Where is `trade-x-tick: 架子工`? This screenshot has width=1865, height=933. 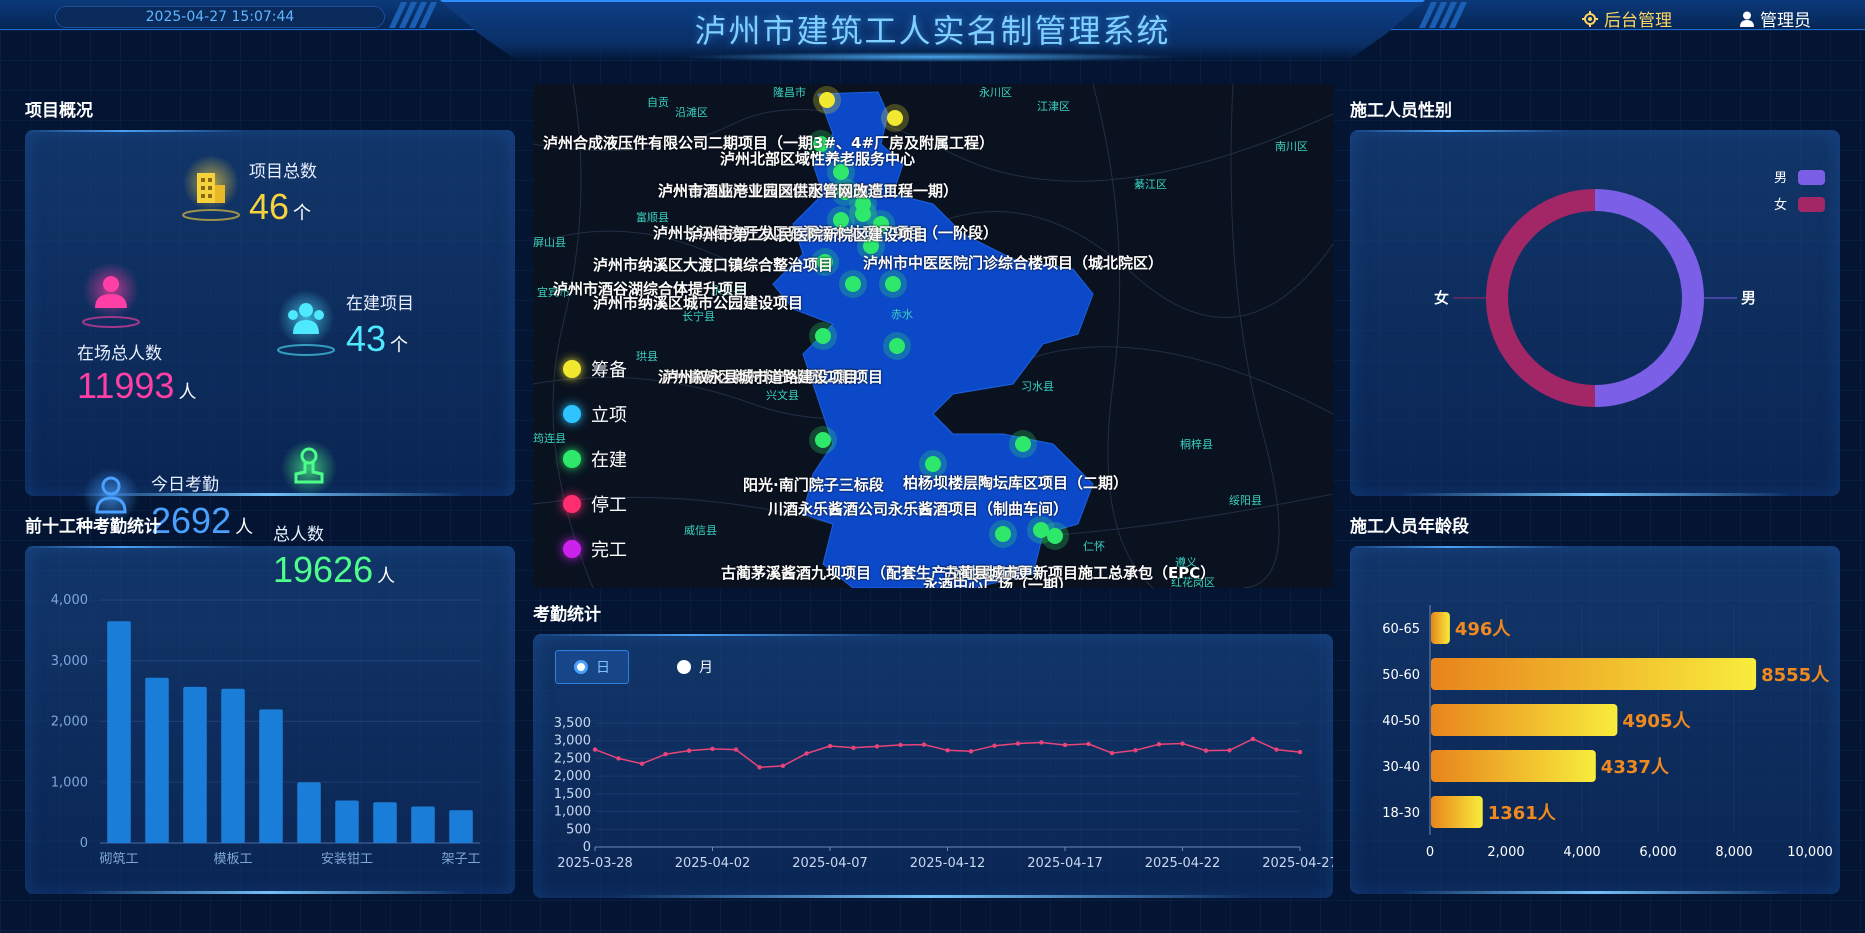
trade-x-tick: 架子工 is located at coordinates (460, 859).